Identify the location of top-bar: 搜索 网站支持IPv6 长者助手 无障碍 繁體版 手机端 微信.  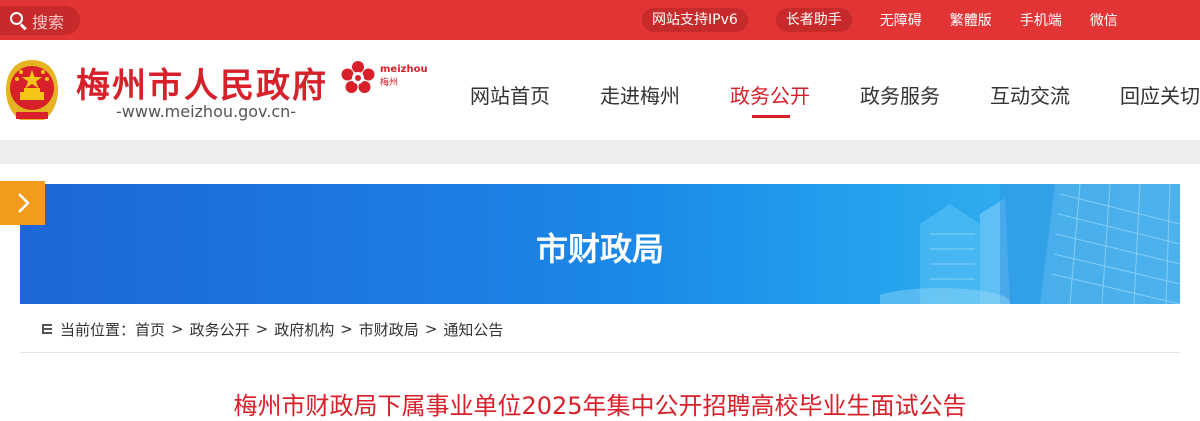
(600, 20).